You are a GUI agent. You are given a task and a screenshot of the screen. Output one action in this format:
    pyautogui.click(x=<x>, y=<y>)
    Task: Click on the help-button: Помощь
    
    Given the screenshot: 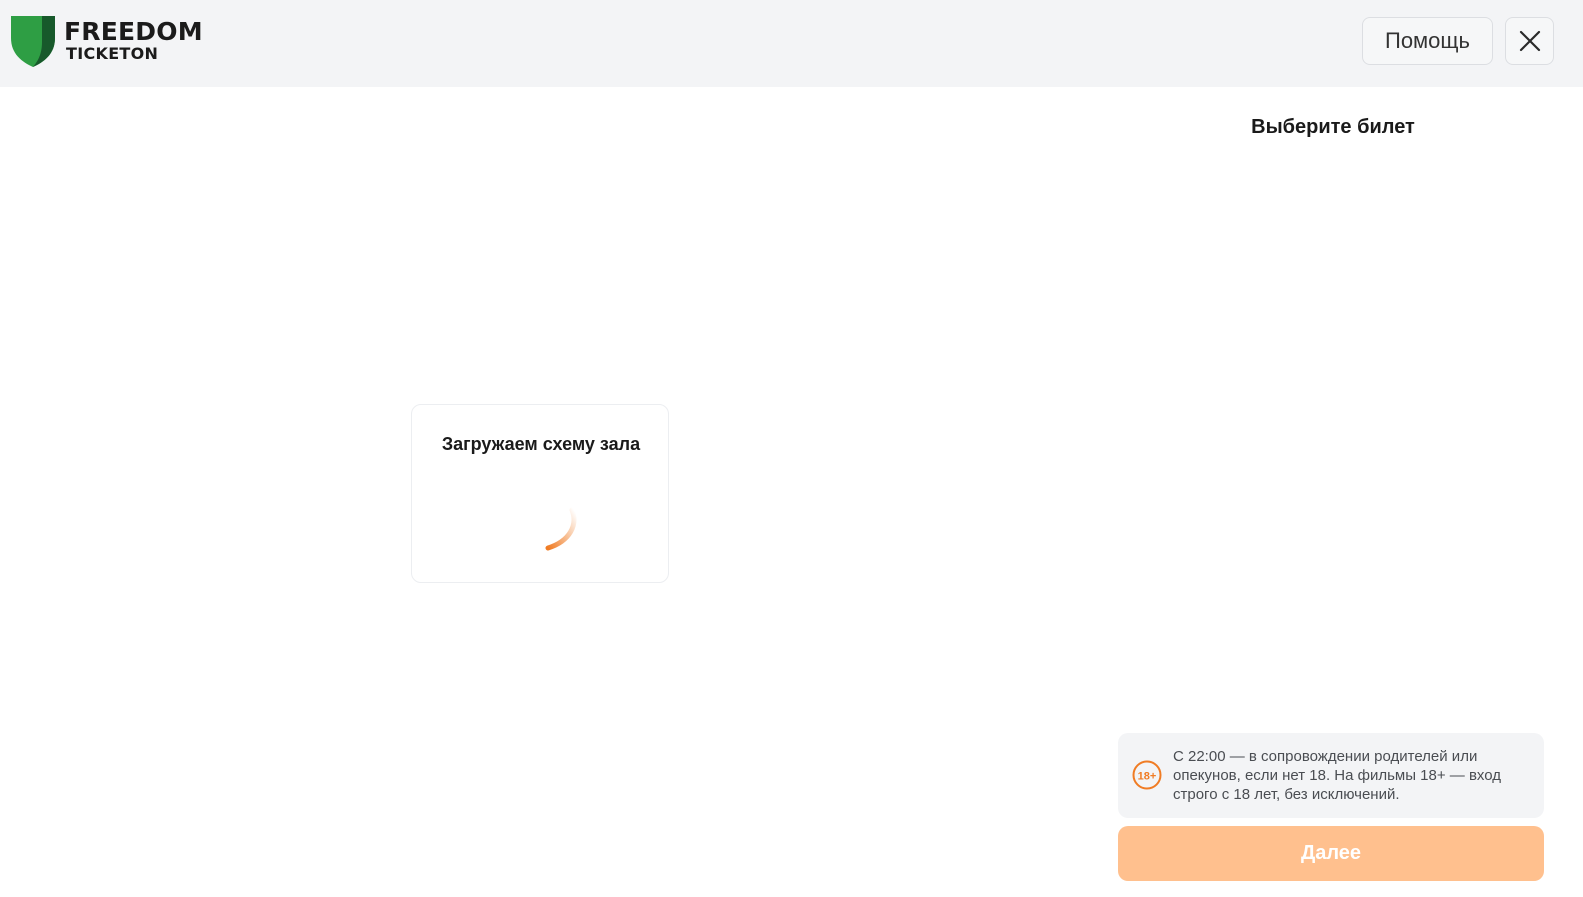 What is the action you would take?
    pyautogui.click(x=1427, y=41)
    